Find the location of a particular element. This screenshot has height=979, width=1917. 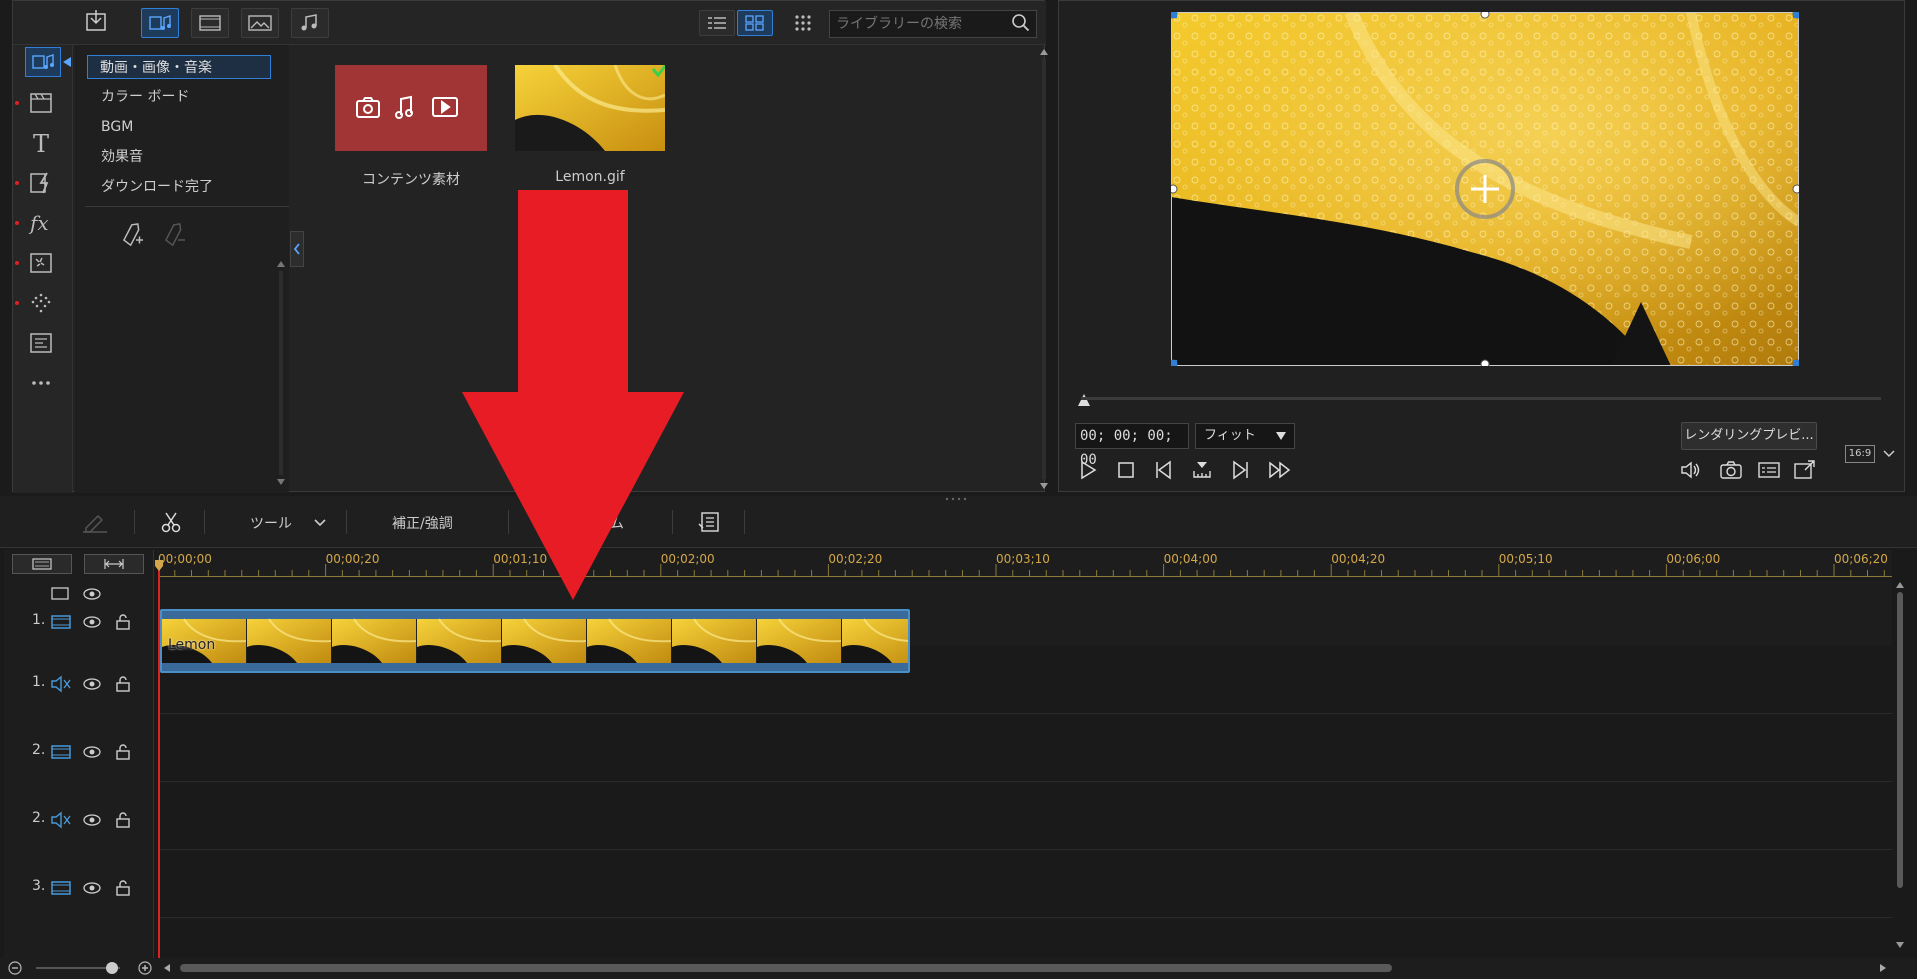

timeline-horizontal-scrollbar is located at coordinates (958, 968).